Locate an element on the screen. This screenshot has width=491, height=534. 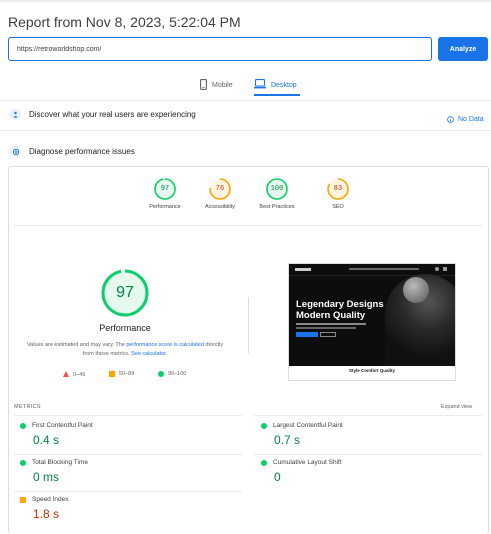
category-best-practices: 100 Best Practices is located at coordinates (277, 193).